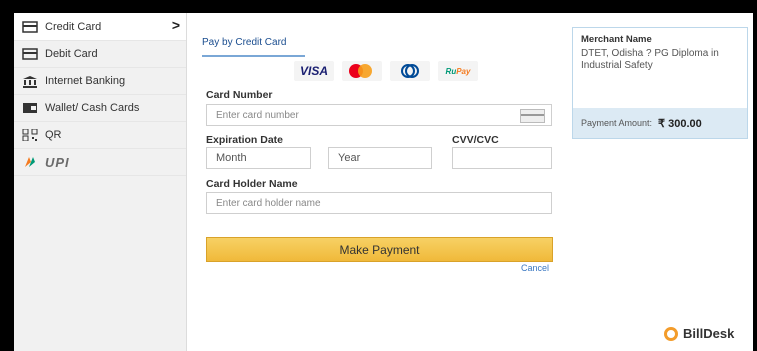 This screenshot has height=351, width=757. Describe the element at coordinates (257, 115) in the screenshot. I see `card-number-placeholder: Enter card number` at that location.